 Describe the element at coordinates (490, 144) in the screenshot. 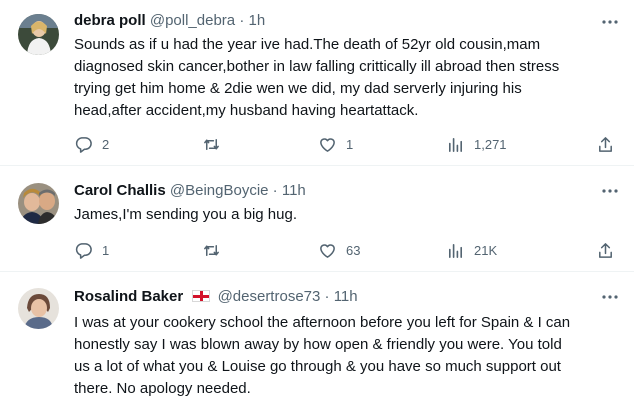

I see `views-count: 1,271` at that location.